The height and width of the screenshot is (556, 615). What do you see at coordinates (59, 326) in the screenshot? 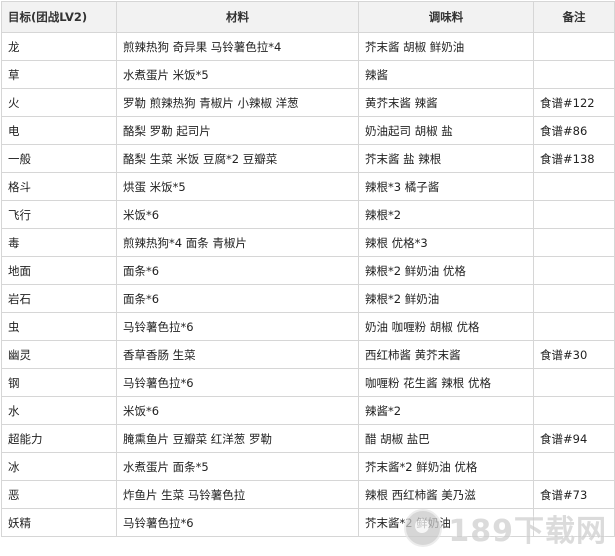
I see `cell-target: 虫` at bounding box center [59, 326].